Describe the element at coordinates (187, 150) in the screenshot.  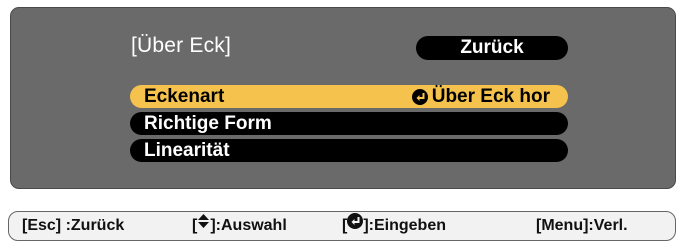
I see `menu-item-label: Linearität` at that location.